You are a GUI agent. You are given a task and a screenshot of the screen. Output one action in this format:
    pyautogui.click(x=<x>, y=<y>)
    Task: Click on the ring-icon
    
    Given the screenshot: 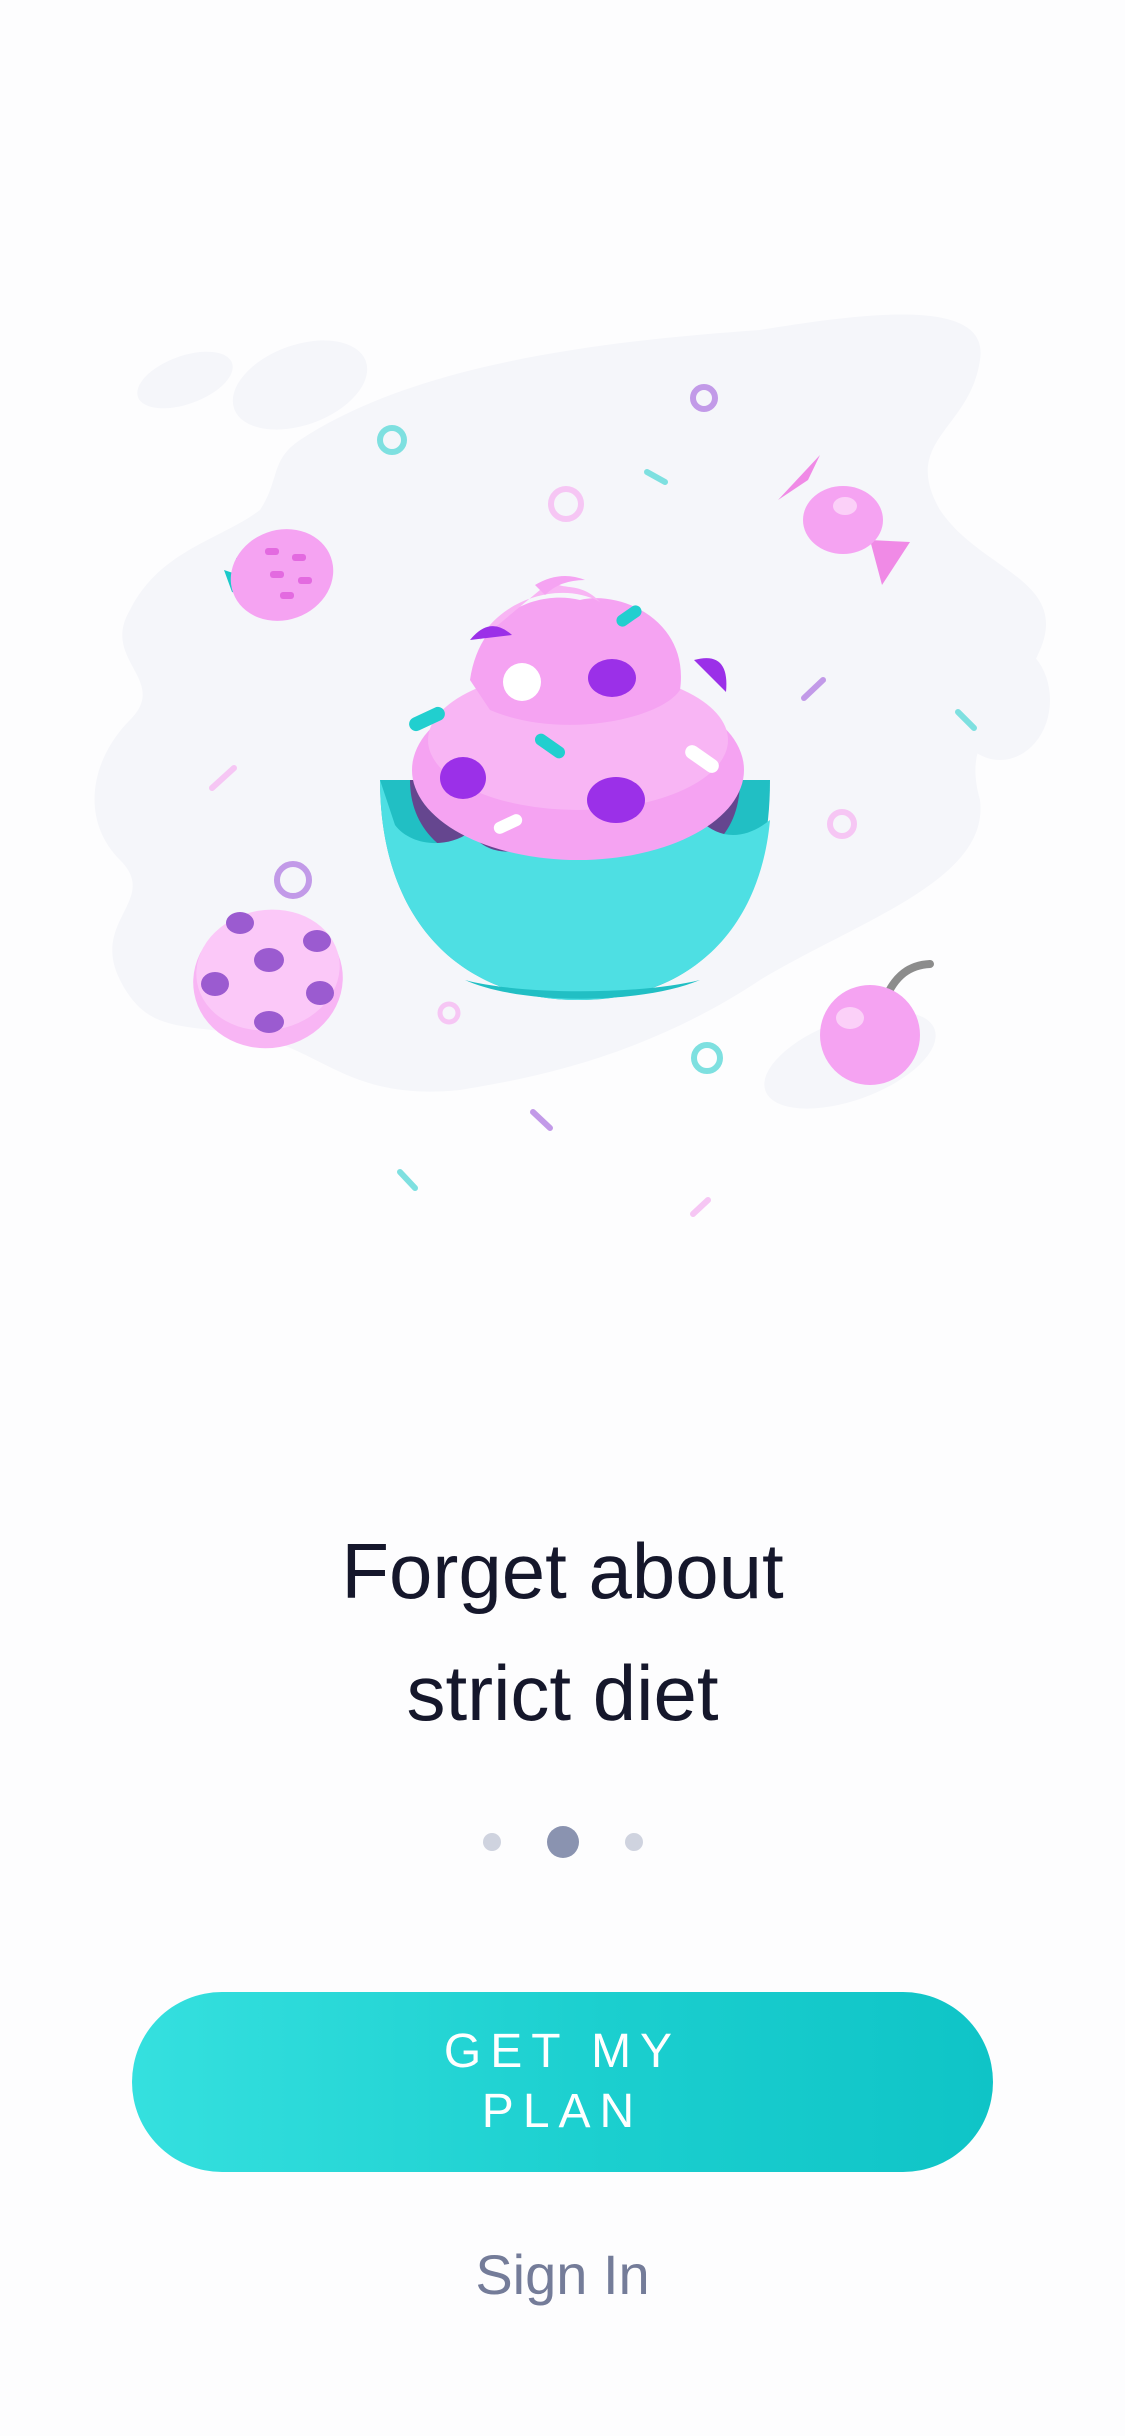 What is the action you would take?
    pyautogui.click(x=707, y=1058)
    